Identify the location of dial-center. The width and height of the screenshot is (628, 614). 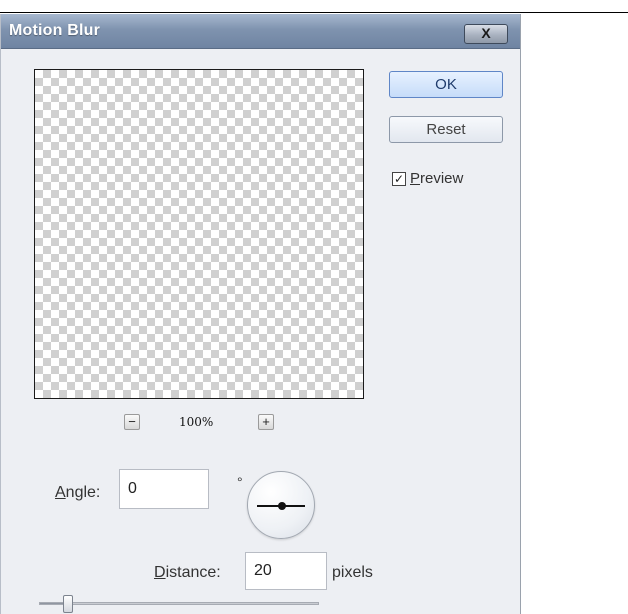
(282, 506).